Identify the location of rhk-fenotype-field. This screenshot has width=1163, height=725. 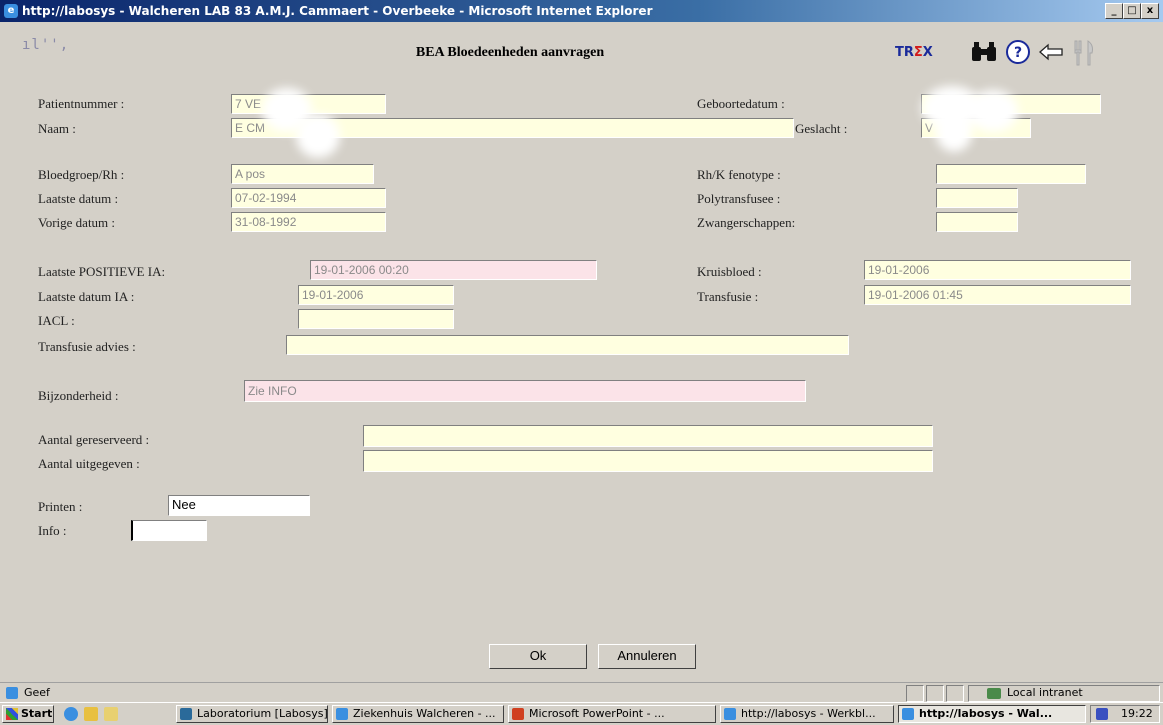
(1011, 174).